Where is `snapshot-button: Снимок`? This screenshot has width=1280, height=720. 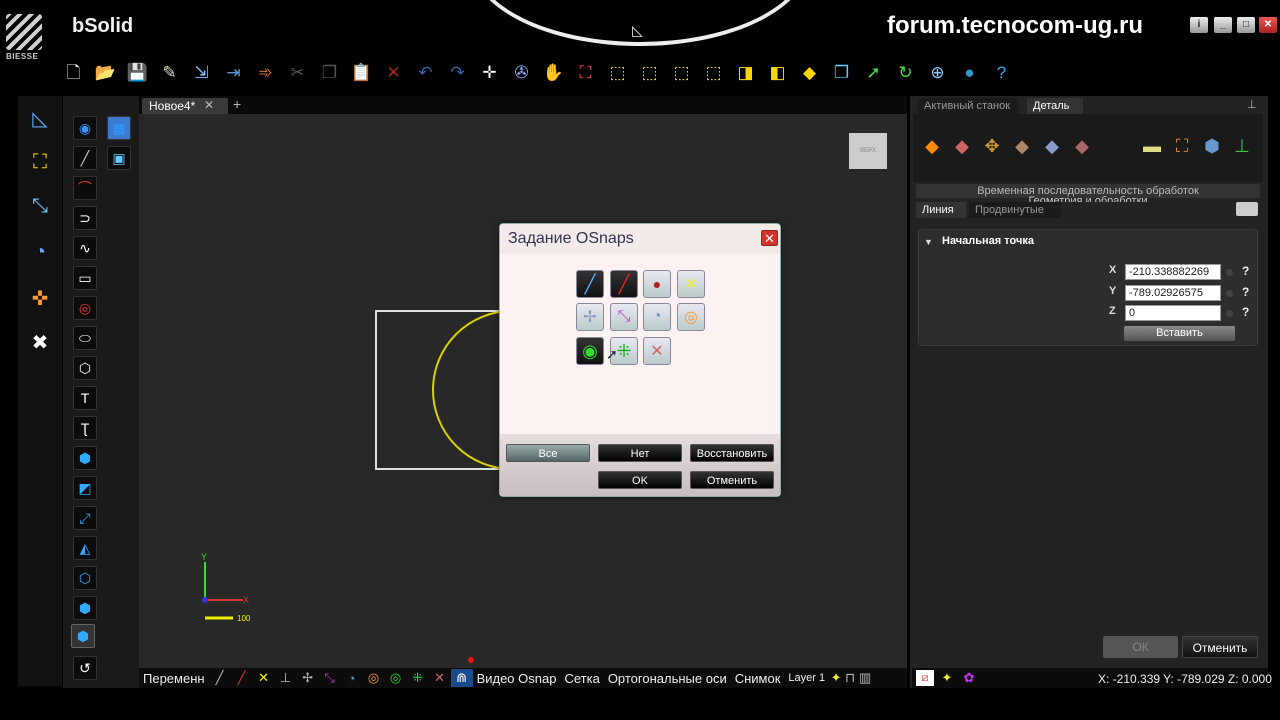
snapshot-button: Снимок is located at coordinates (758, 678).